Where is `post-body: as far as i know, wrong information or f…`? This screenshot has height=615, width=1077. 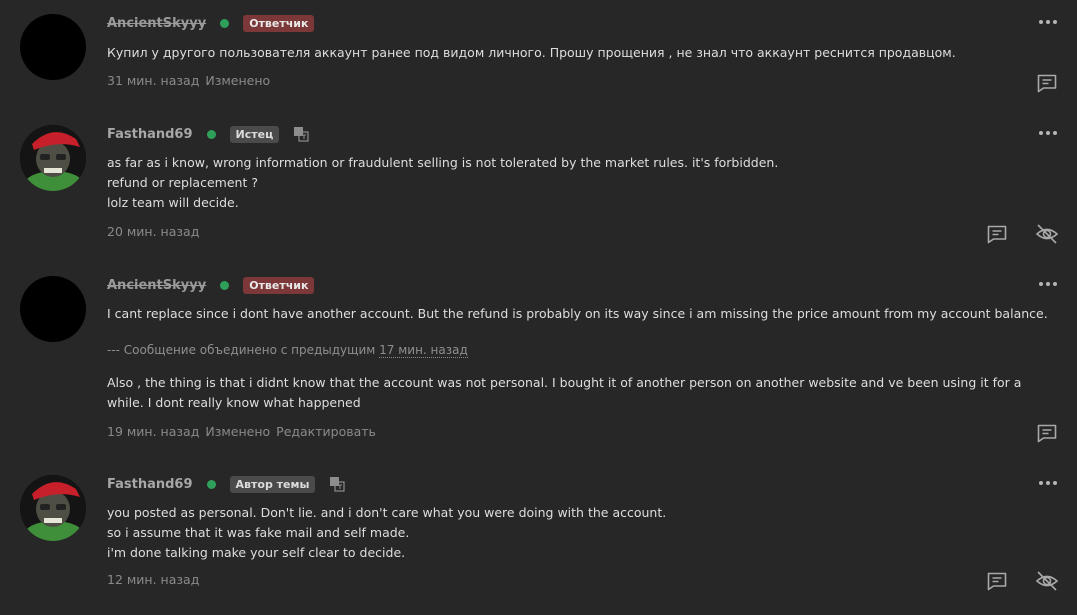 post-body: as far as i know, wrong information or f… is located at coordinates (584, 183).